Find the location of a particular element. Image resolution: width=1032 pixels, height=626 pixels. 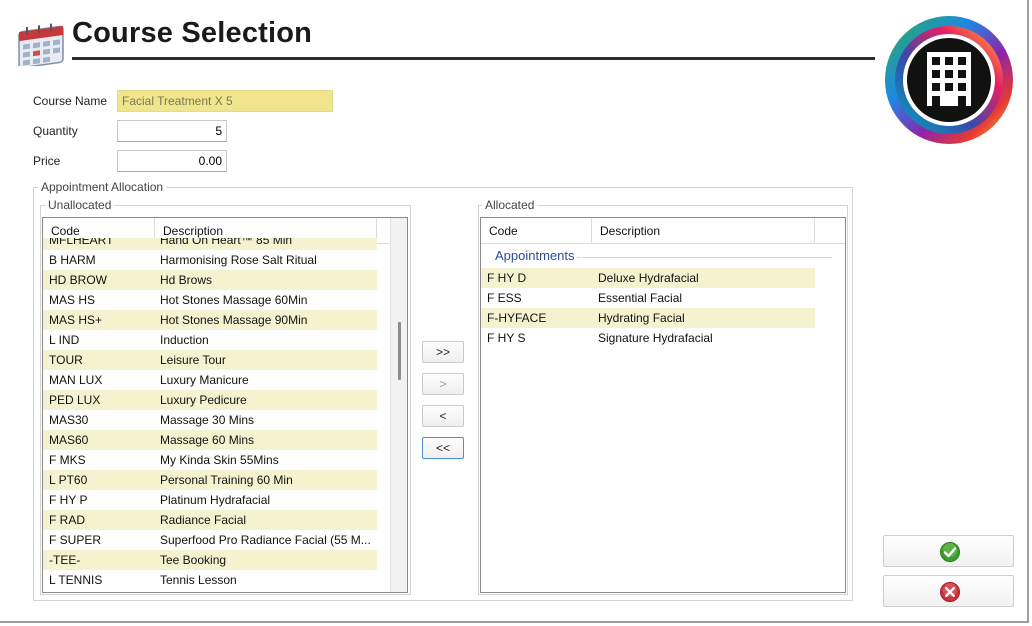

row-code: F HY P is located at coordinates (68, 500).